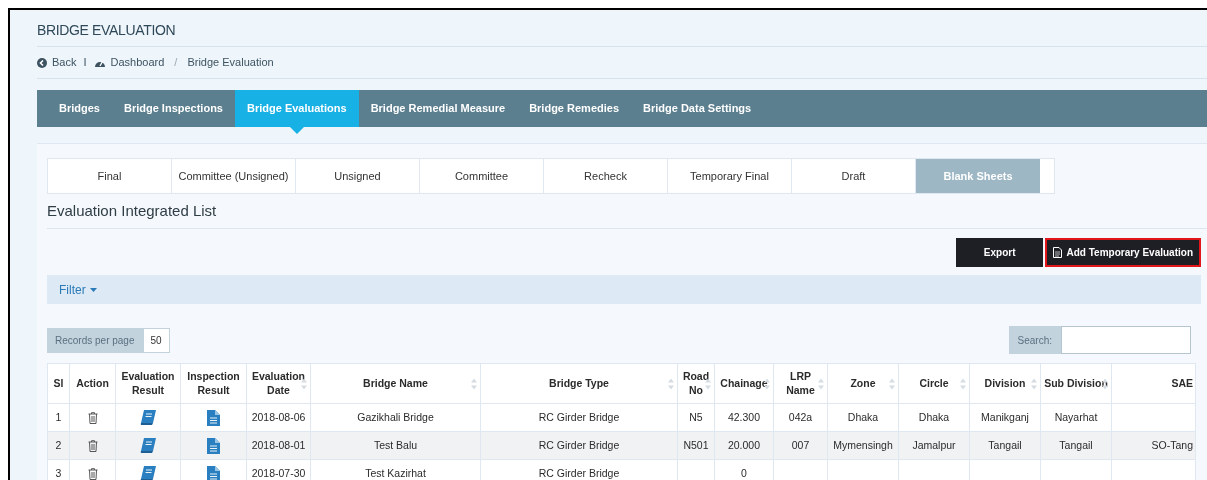 The width and height of the screenshot is (1207, 480). What do you see at coordinates (58, 444) in the screenshot?
I see `table-cell: 2` at bounding box center [58, 444].